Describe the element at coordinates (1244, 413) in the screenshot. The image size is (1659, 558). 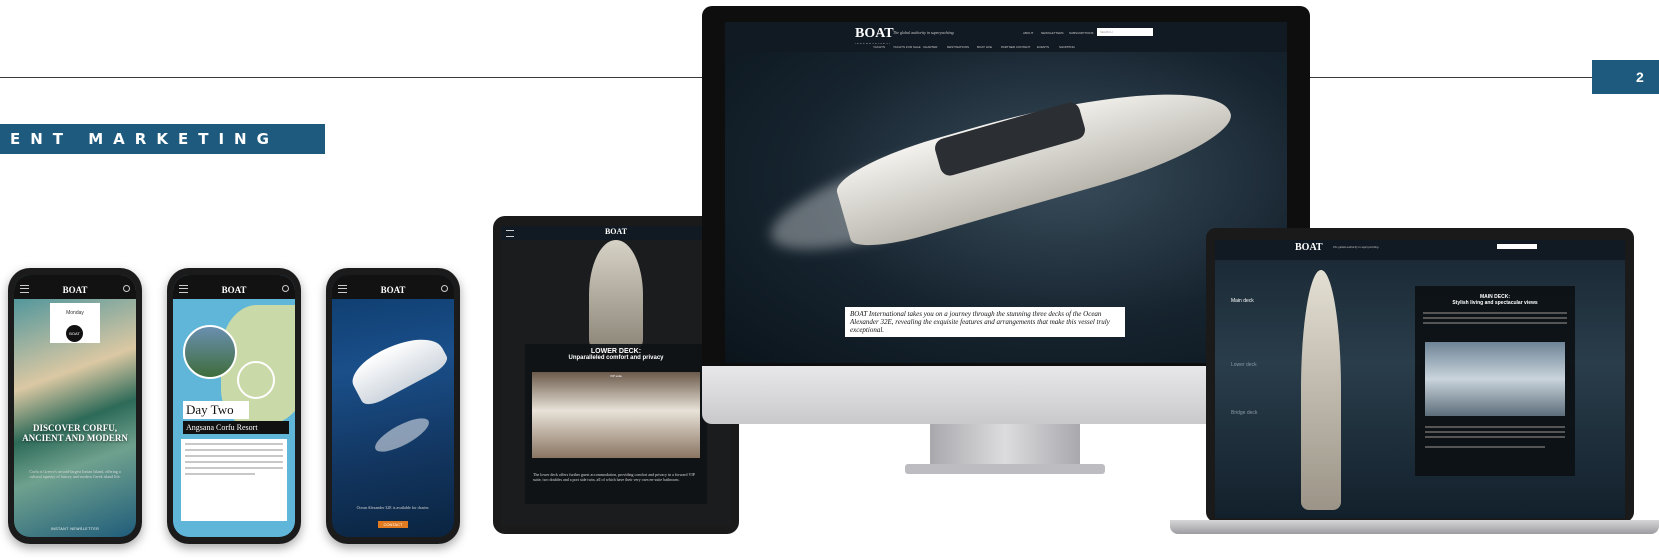
I see `deck-label-bridge: Bridge deck` at that location.